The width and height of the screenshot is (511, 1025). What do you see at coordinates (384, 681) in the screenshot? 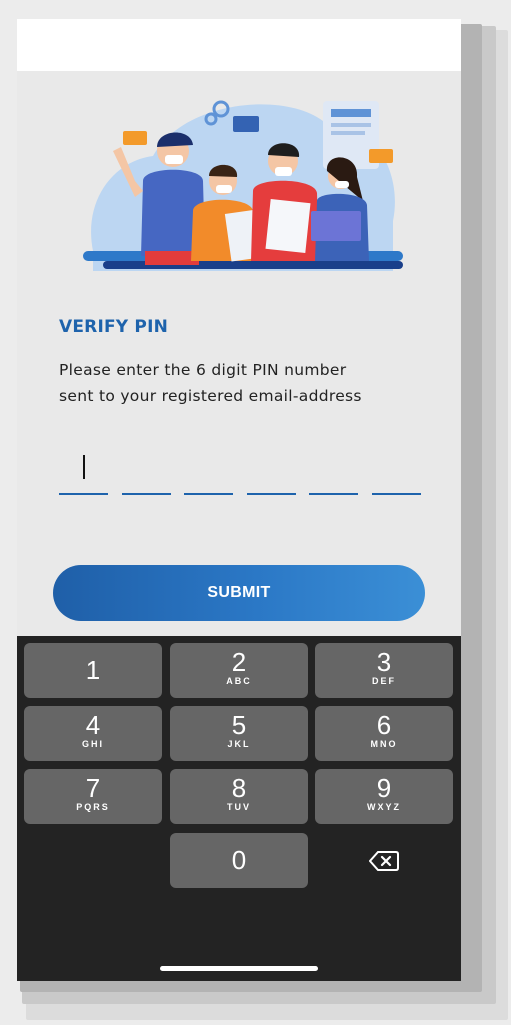
I see `key-letters: DEF` at bounding box center [384, 681].